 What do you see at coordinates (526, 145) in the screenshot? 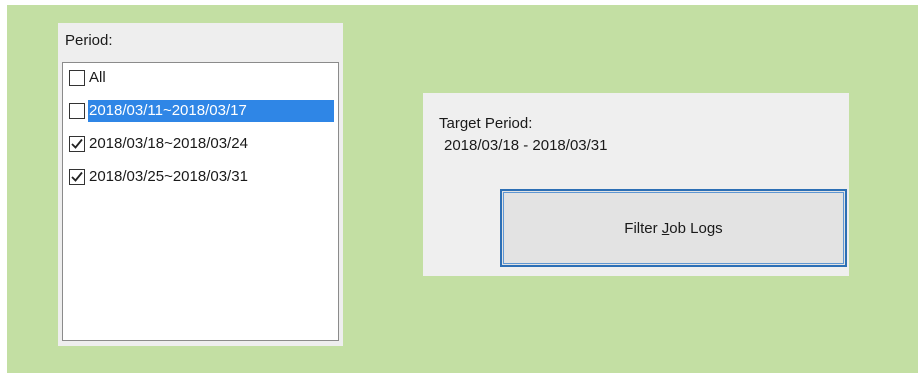
I see `target-period-value: 2018/03/18 - 2018/03/31` at bounding box center [526, 145].